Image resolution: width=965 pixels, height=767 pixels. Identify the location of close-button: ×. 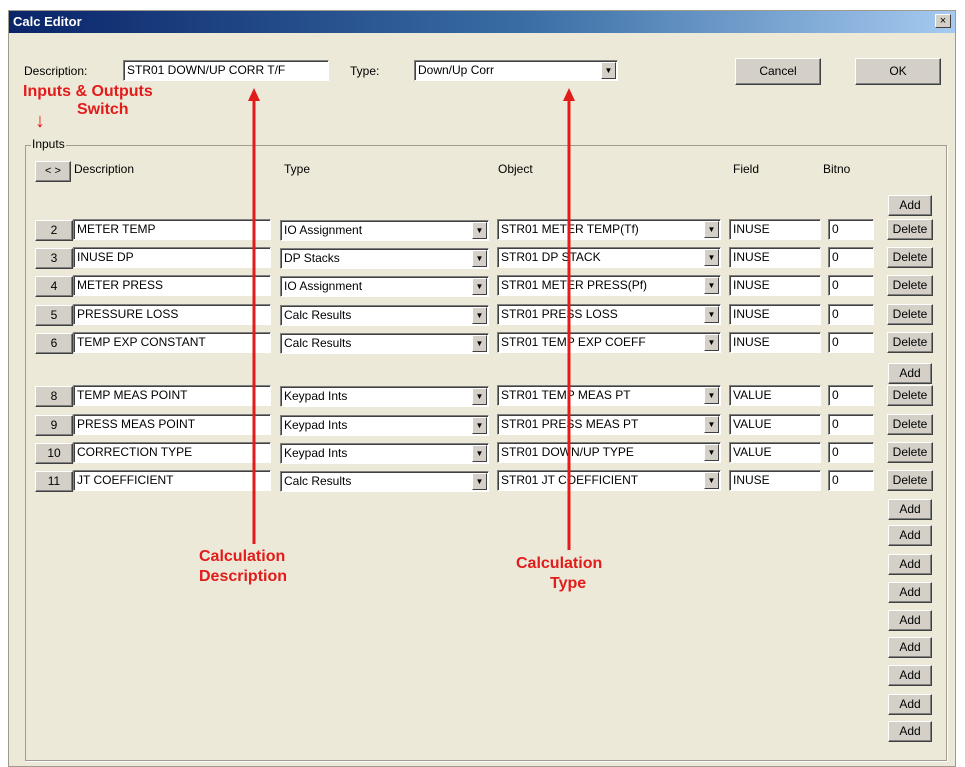
(943, 21).